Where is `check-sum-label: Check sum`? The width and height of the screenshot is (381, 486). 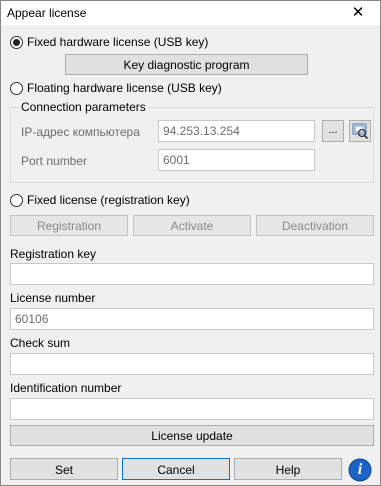 check-sum-label: Check sum is located at coordinates (40, 343).